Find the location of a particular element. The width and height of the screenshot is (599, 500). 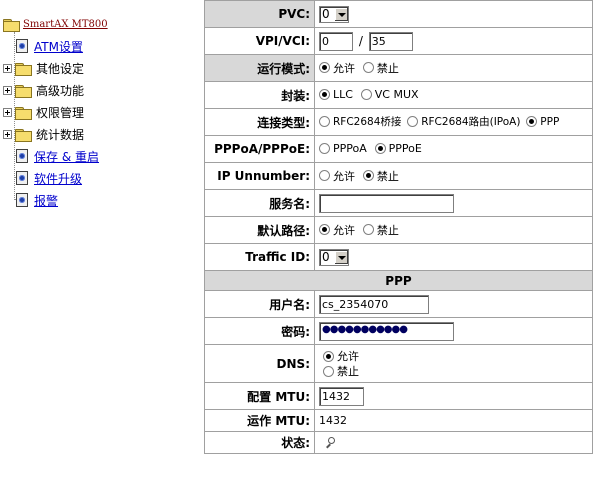

tree-item-save-restart: 保存 & 重启 is located at coordinates (57, 156).